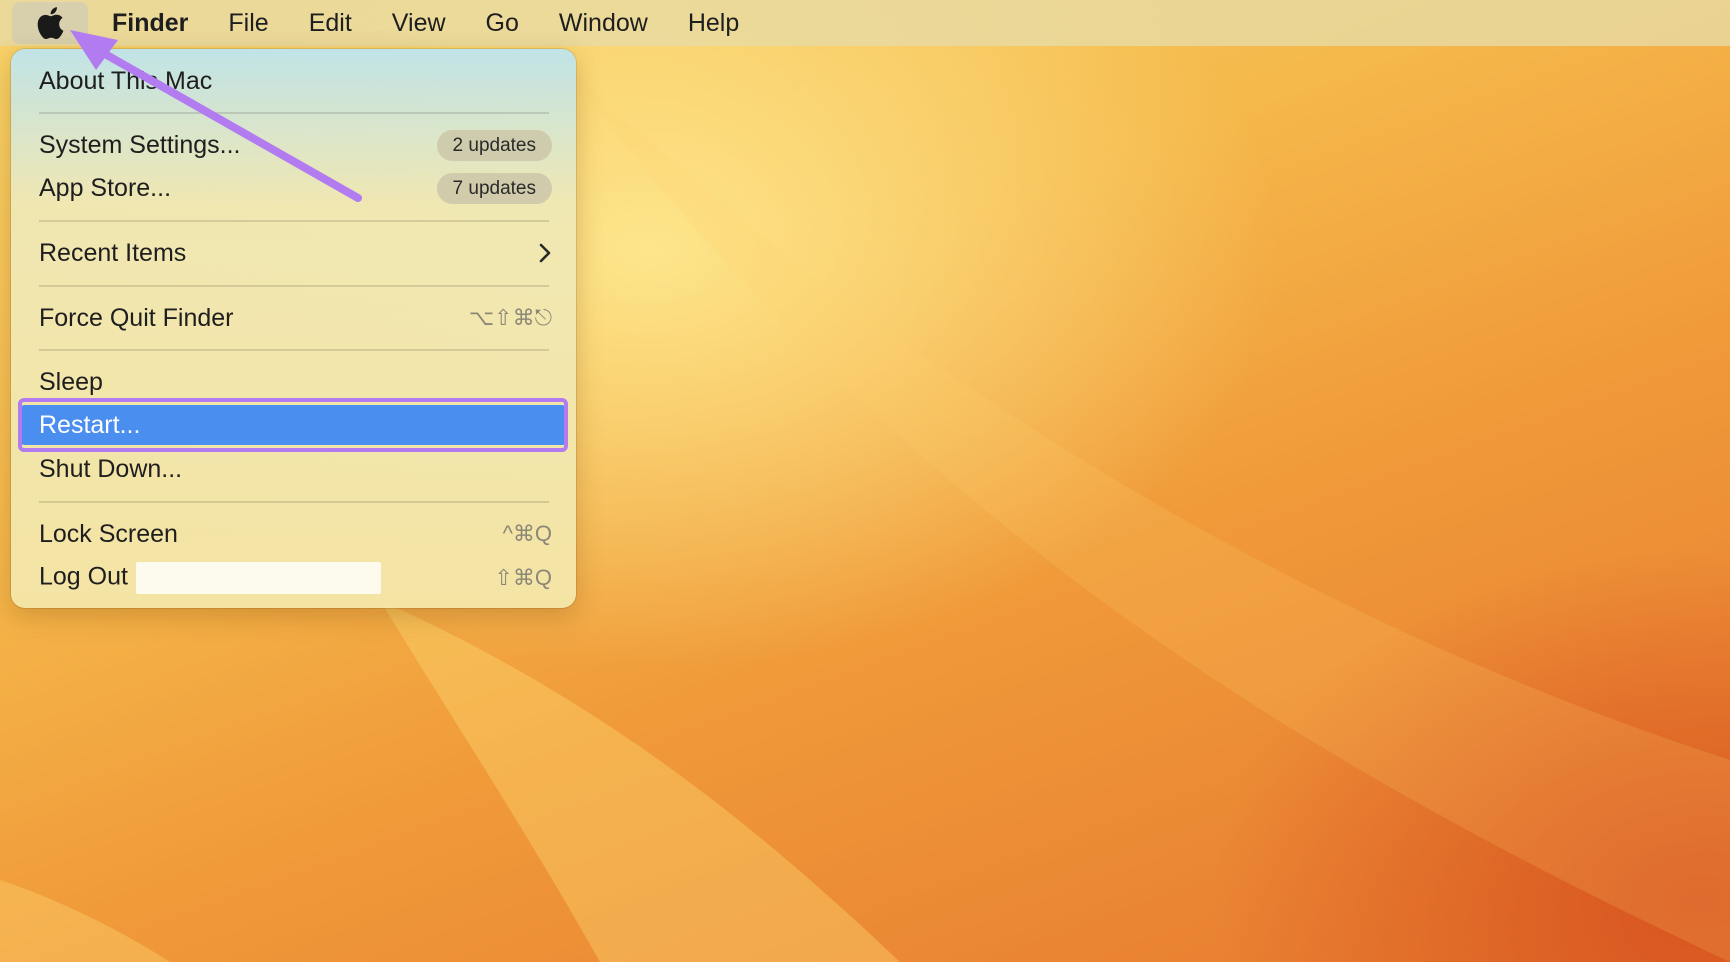 The height and width of the screenshot is (962, 1730). What do you see at coordinates (293, 145) in the screenshot?
I see `menu-item-system-settings: System Settings... 2 updates` at bounding box center [293, 145].